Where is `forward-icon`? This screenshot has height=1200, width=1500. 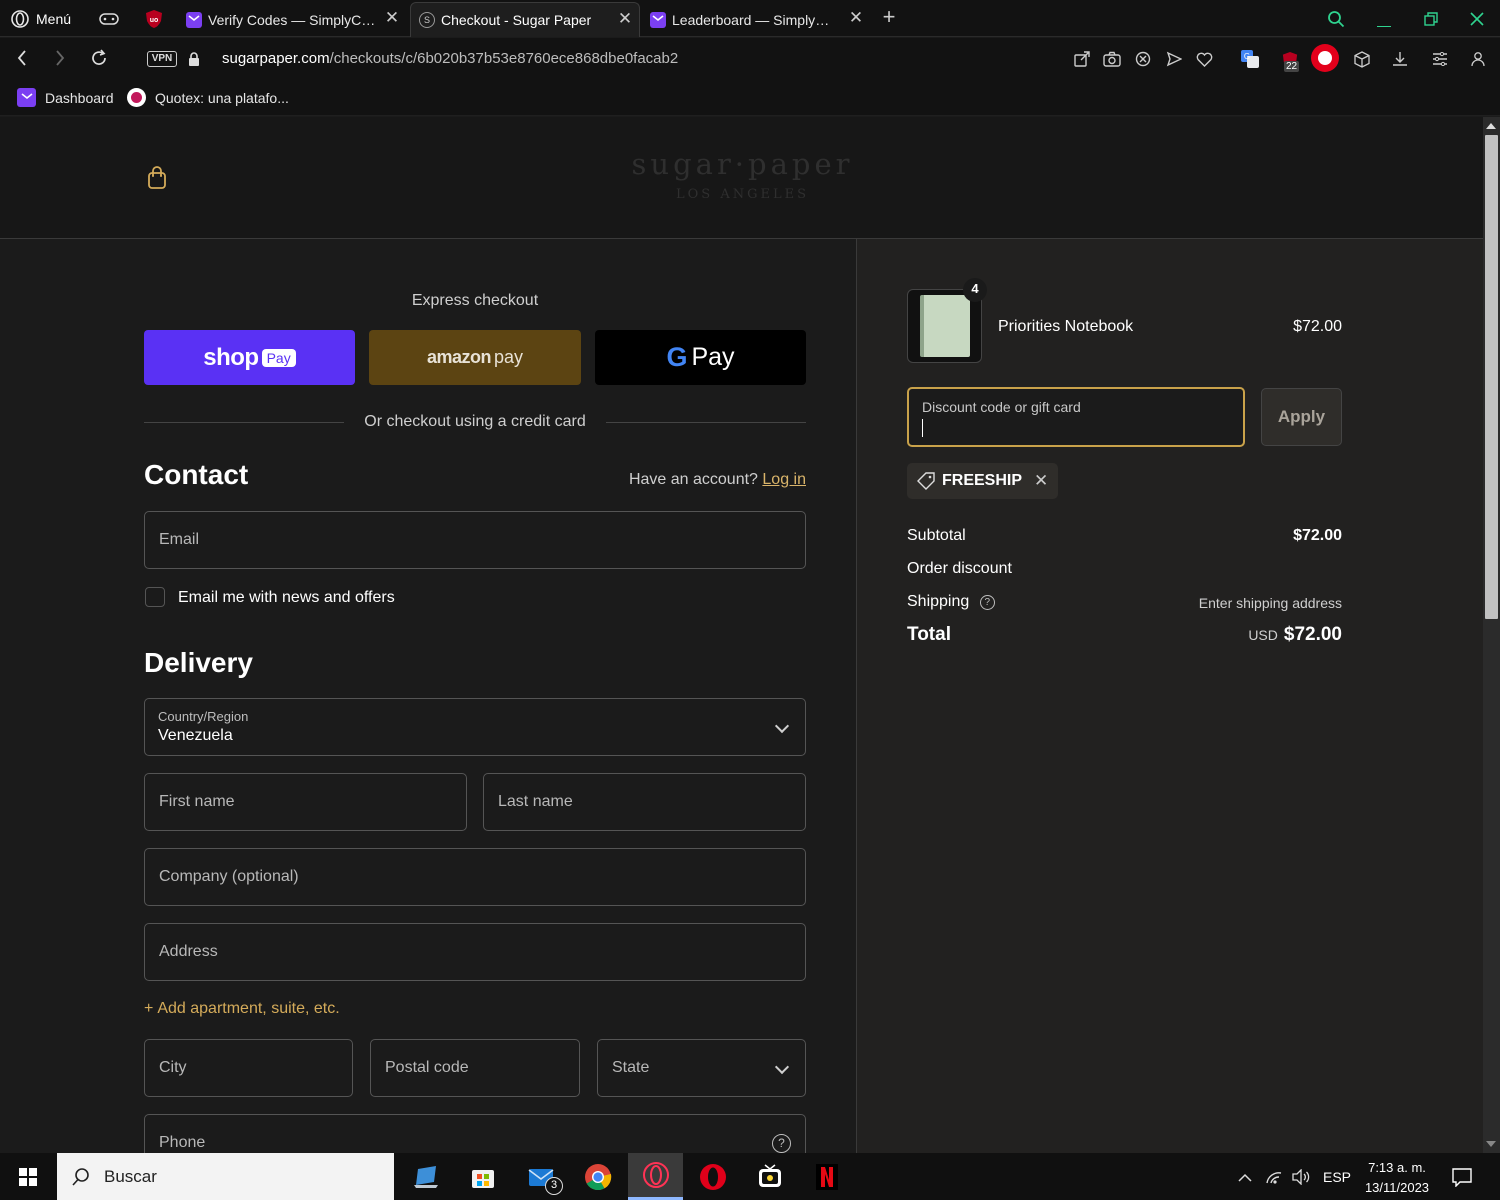 forward-icon is located at coordinates (60, 58).